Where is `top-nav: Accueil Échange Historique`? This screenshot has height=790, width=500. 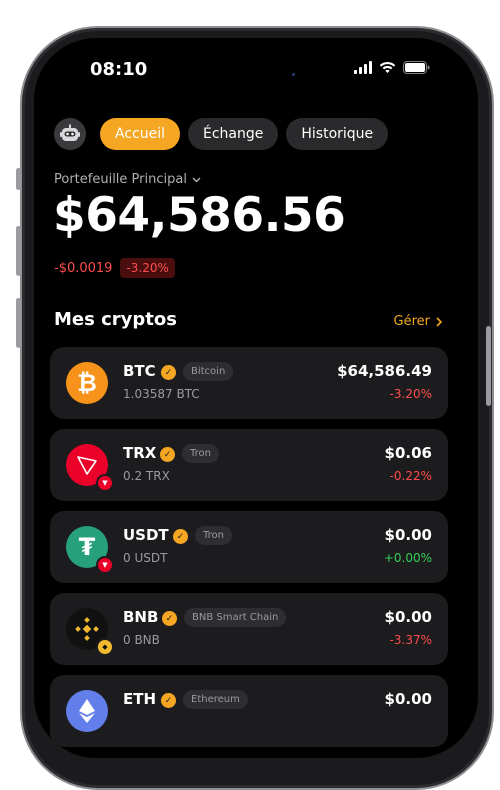
top-nav: Accueil Échange Historique is located at coordinates (221, 134).